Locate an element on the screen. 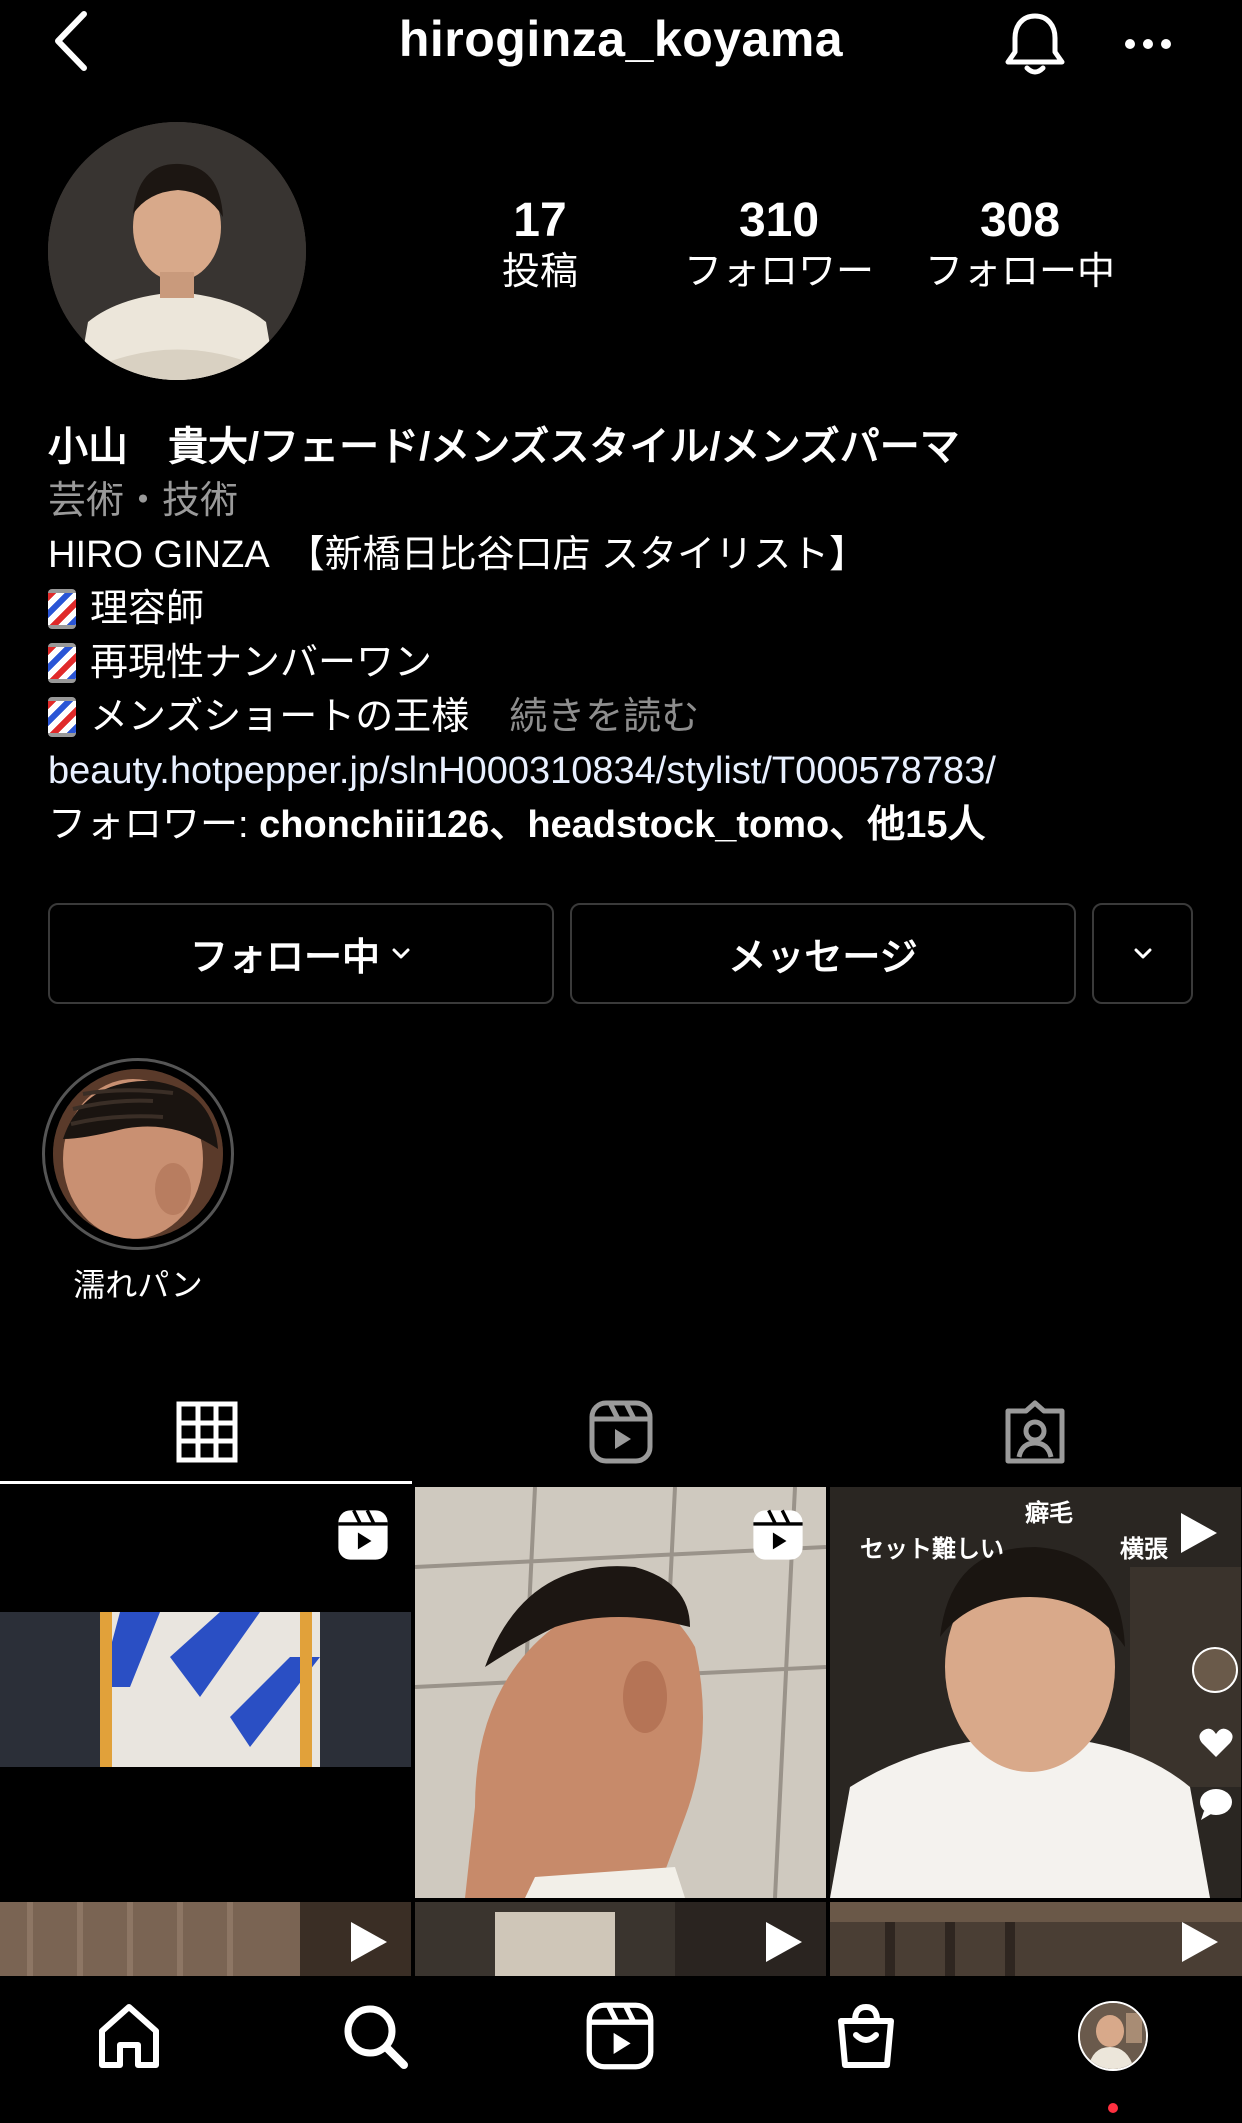 This screenshot has height=2123, width=1242. nav-reels is located at coordinates (620, 2036).